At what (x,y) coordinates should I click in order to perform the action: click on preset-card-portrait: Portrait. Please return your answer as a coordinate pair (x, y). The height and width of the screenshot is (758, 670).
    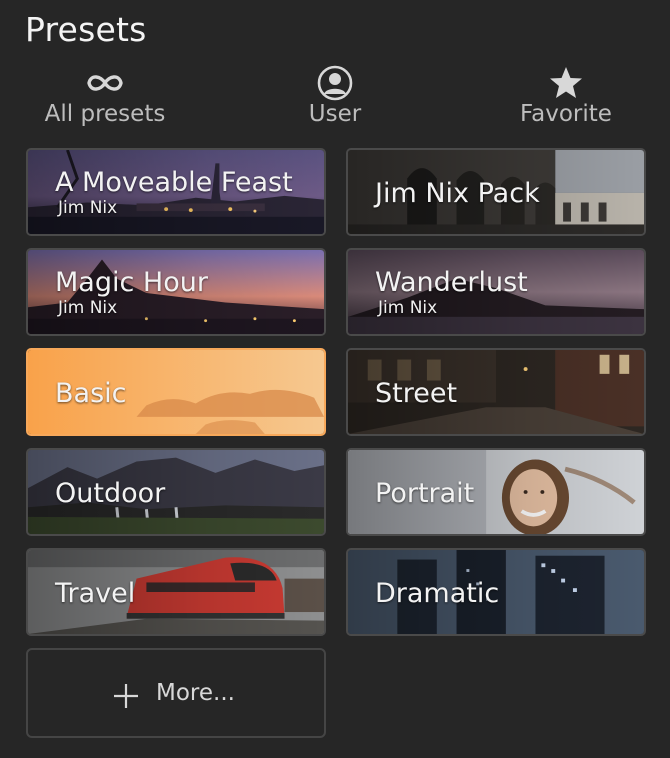
    Looking at the image, I should click on (496, 492).